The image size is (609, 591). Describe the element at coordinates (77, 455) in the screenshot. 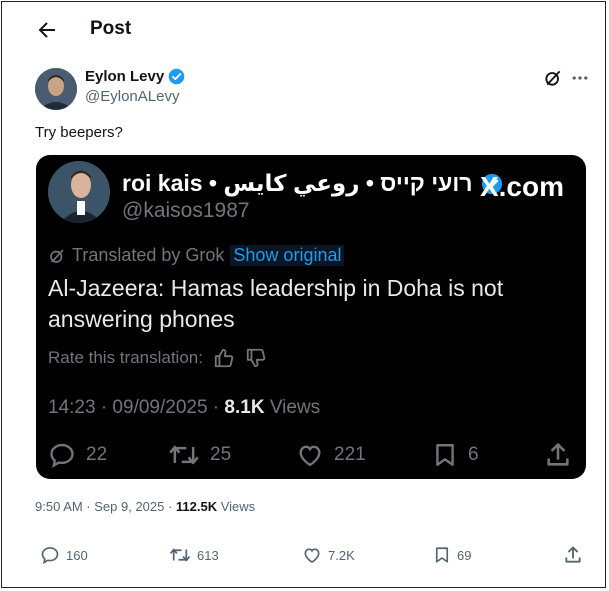

I see `embed-reply-action: 22` at that location.